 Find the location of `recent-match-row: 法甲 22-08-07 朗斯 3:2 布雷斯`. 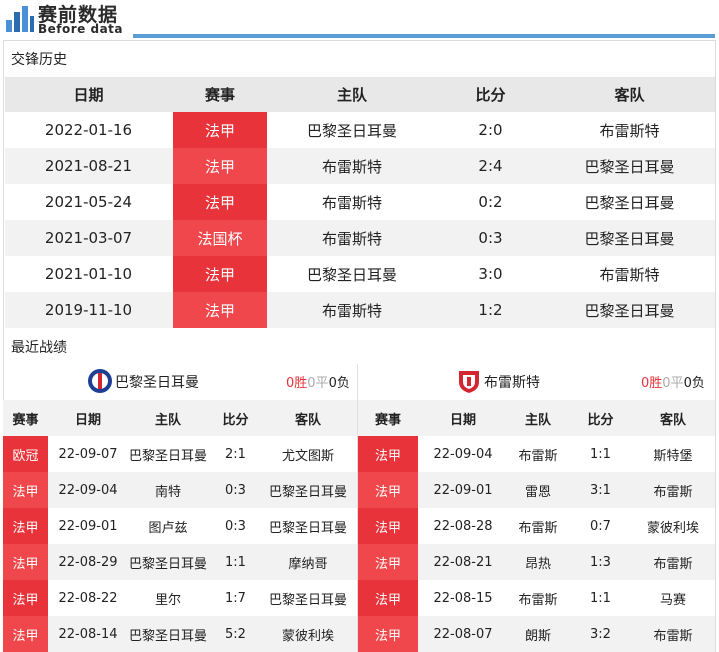

recent-match-row: 法甲 22-08-07 朗斯 3:2 布雷斯 is located at coordinates (536, 634).